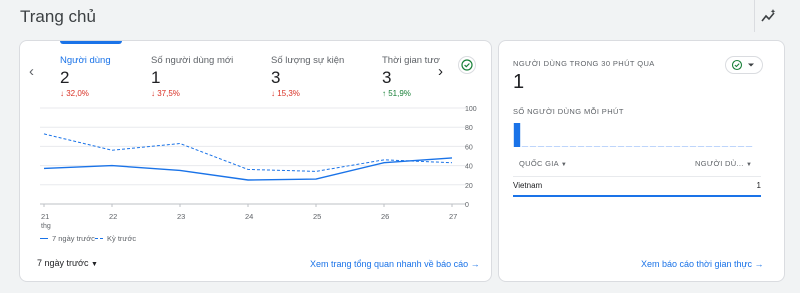 The width and height of the screenshot is (800, 293). I want to click on metric-tab-event-count: Số lượng sự kiện 3 ↓ 15,3%, so click(307, 76).